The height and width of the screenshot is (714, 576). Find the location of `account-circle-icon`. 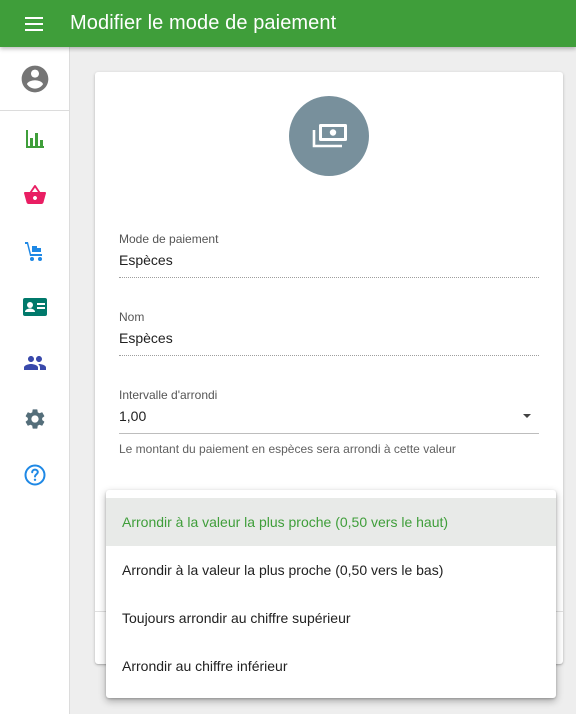

account-circle-icon is located at coordinates (34, 78).